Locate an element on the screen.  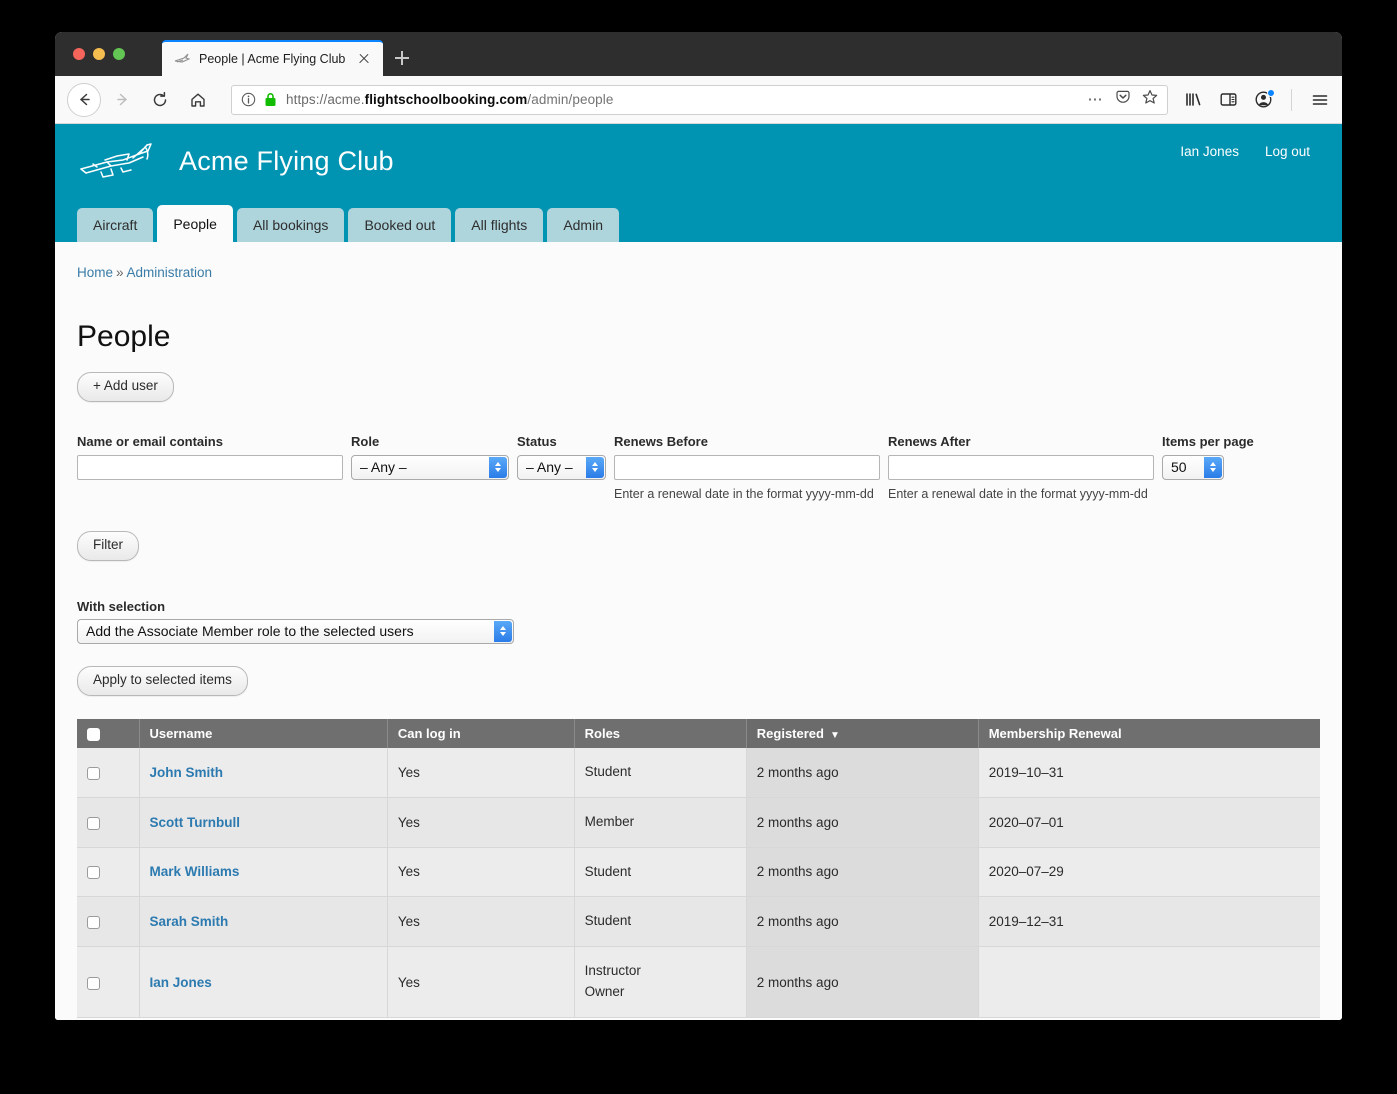
logout-link: Log out is located at coordinates (1287, 151).